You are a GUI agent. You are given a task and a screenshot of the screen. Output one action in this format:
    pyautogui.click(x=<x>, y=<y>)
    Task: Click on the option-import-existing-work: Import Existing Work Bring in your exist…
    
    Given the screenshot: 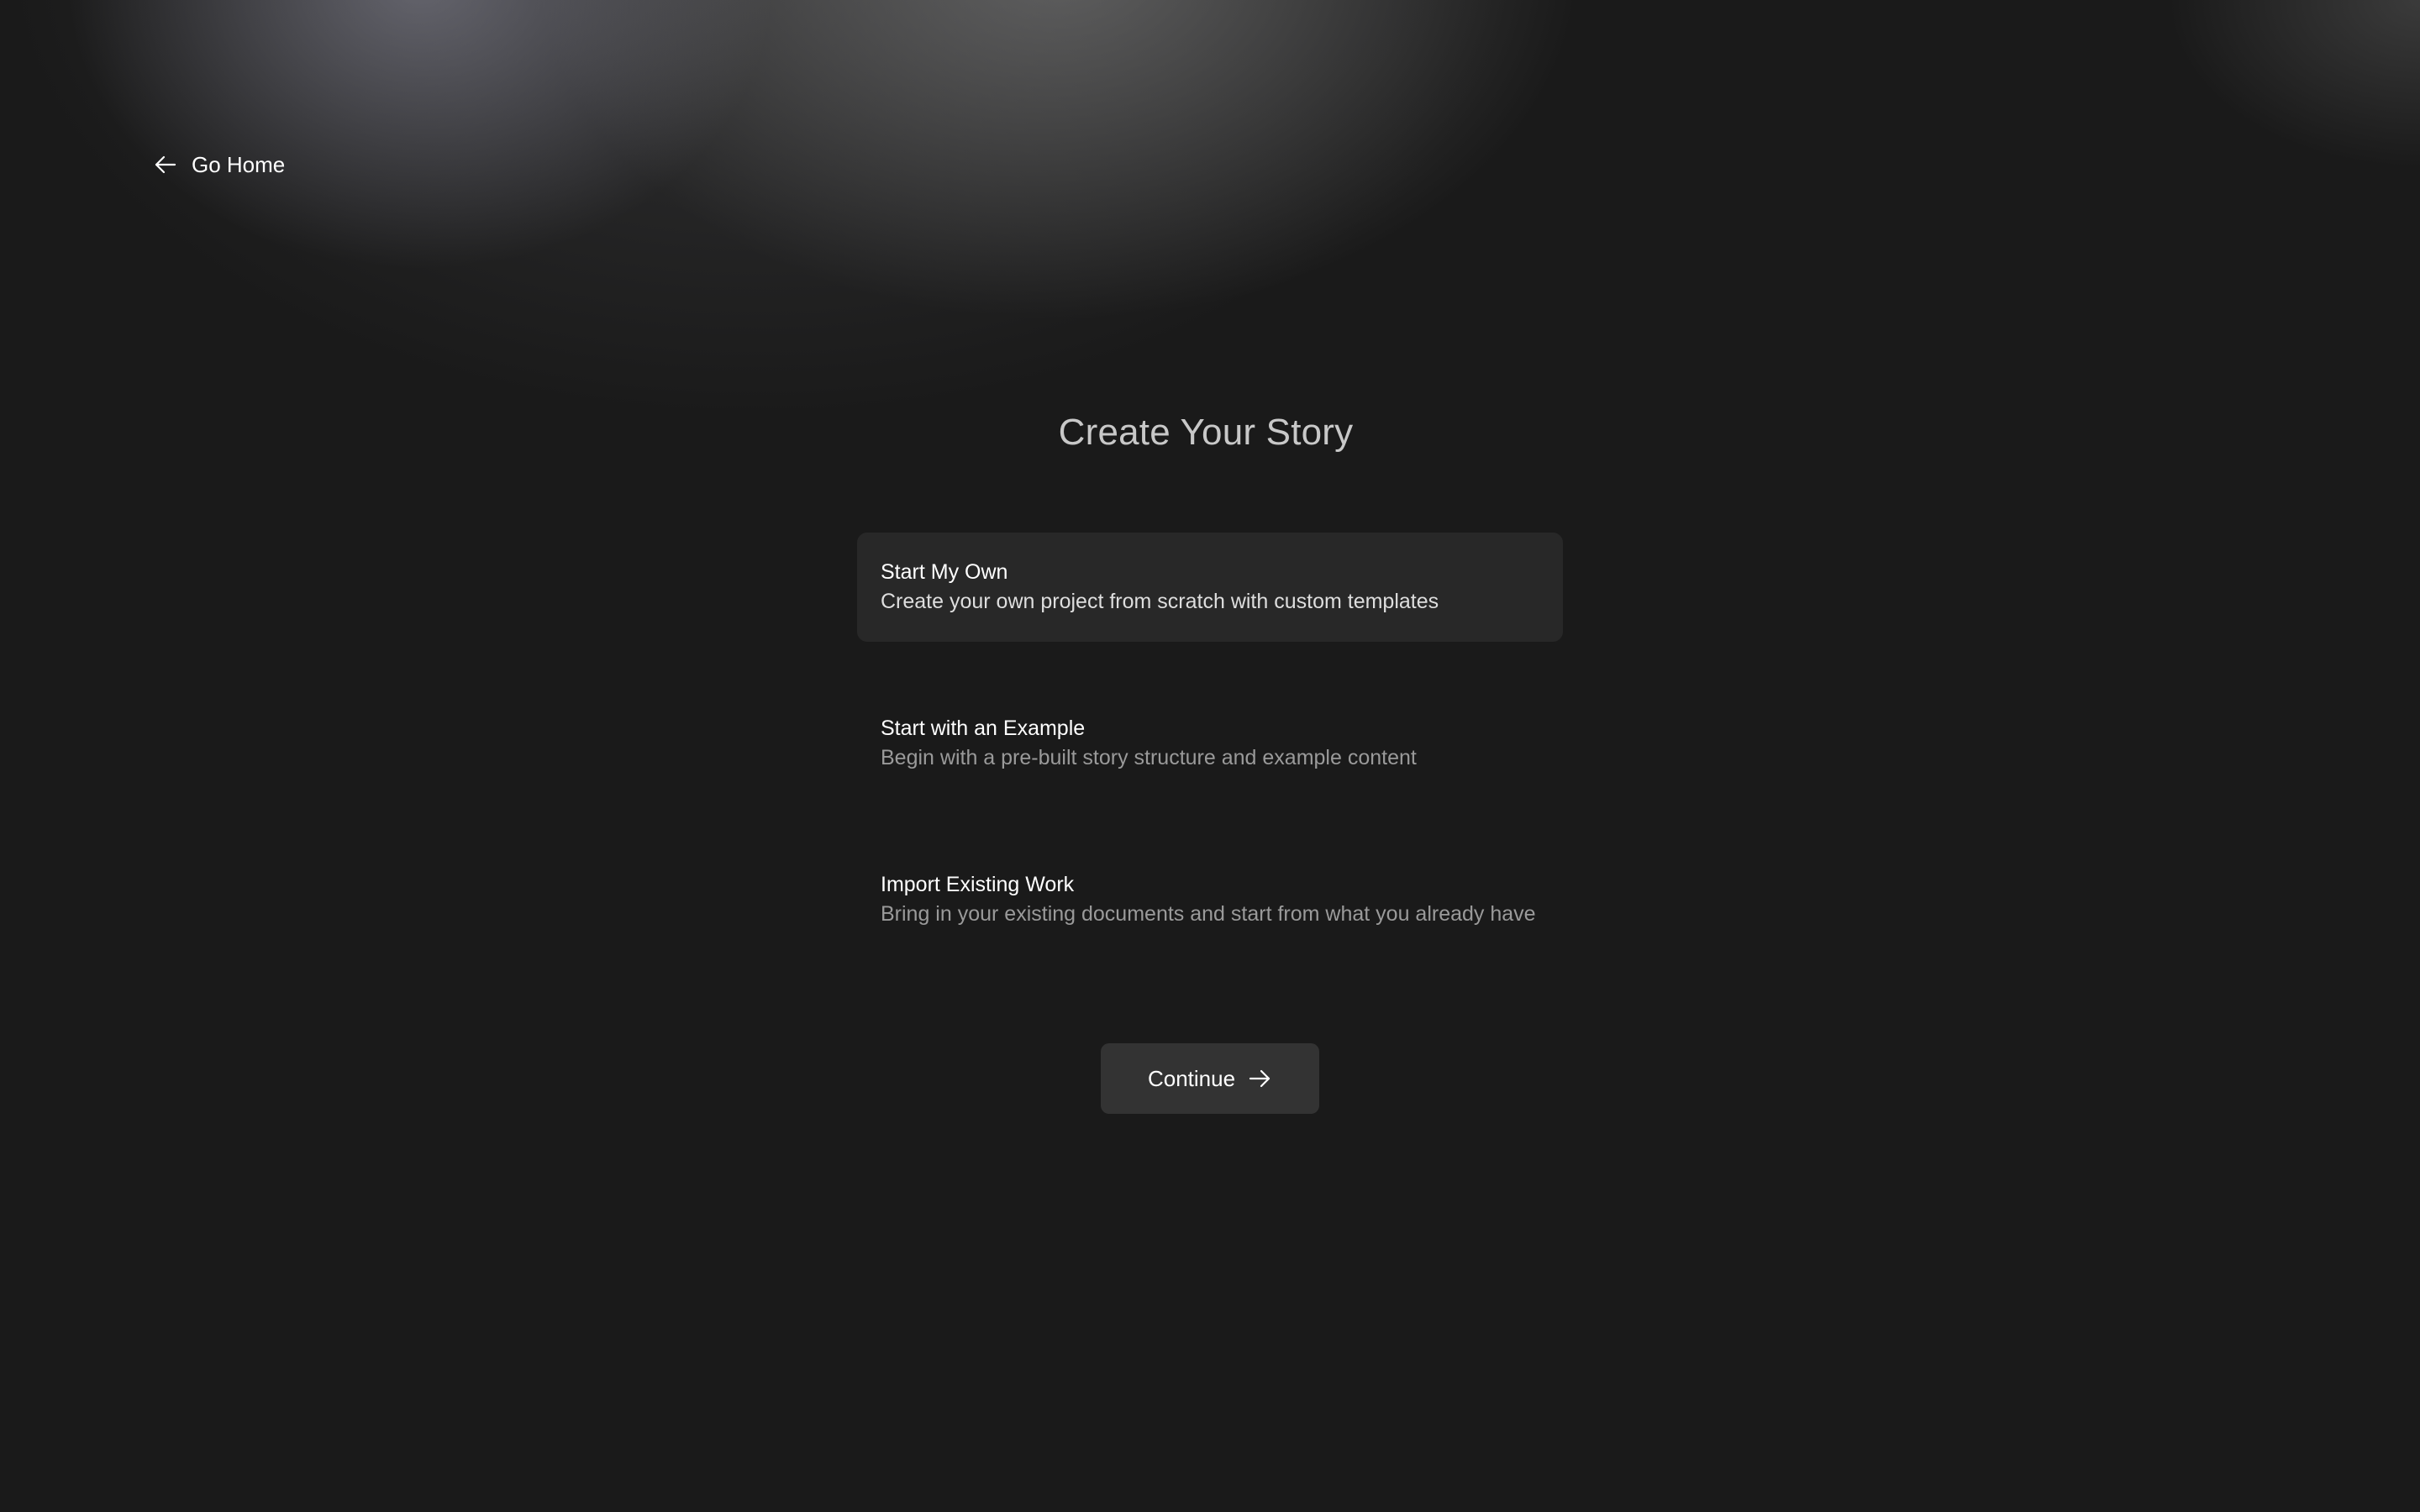 What is the action you would take?
    pyautogui.click(x=1210, y=899)
    